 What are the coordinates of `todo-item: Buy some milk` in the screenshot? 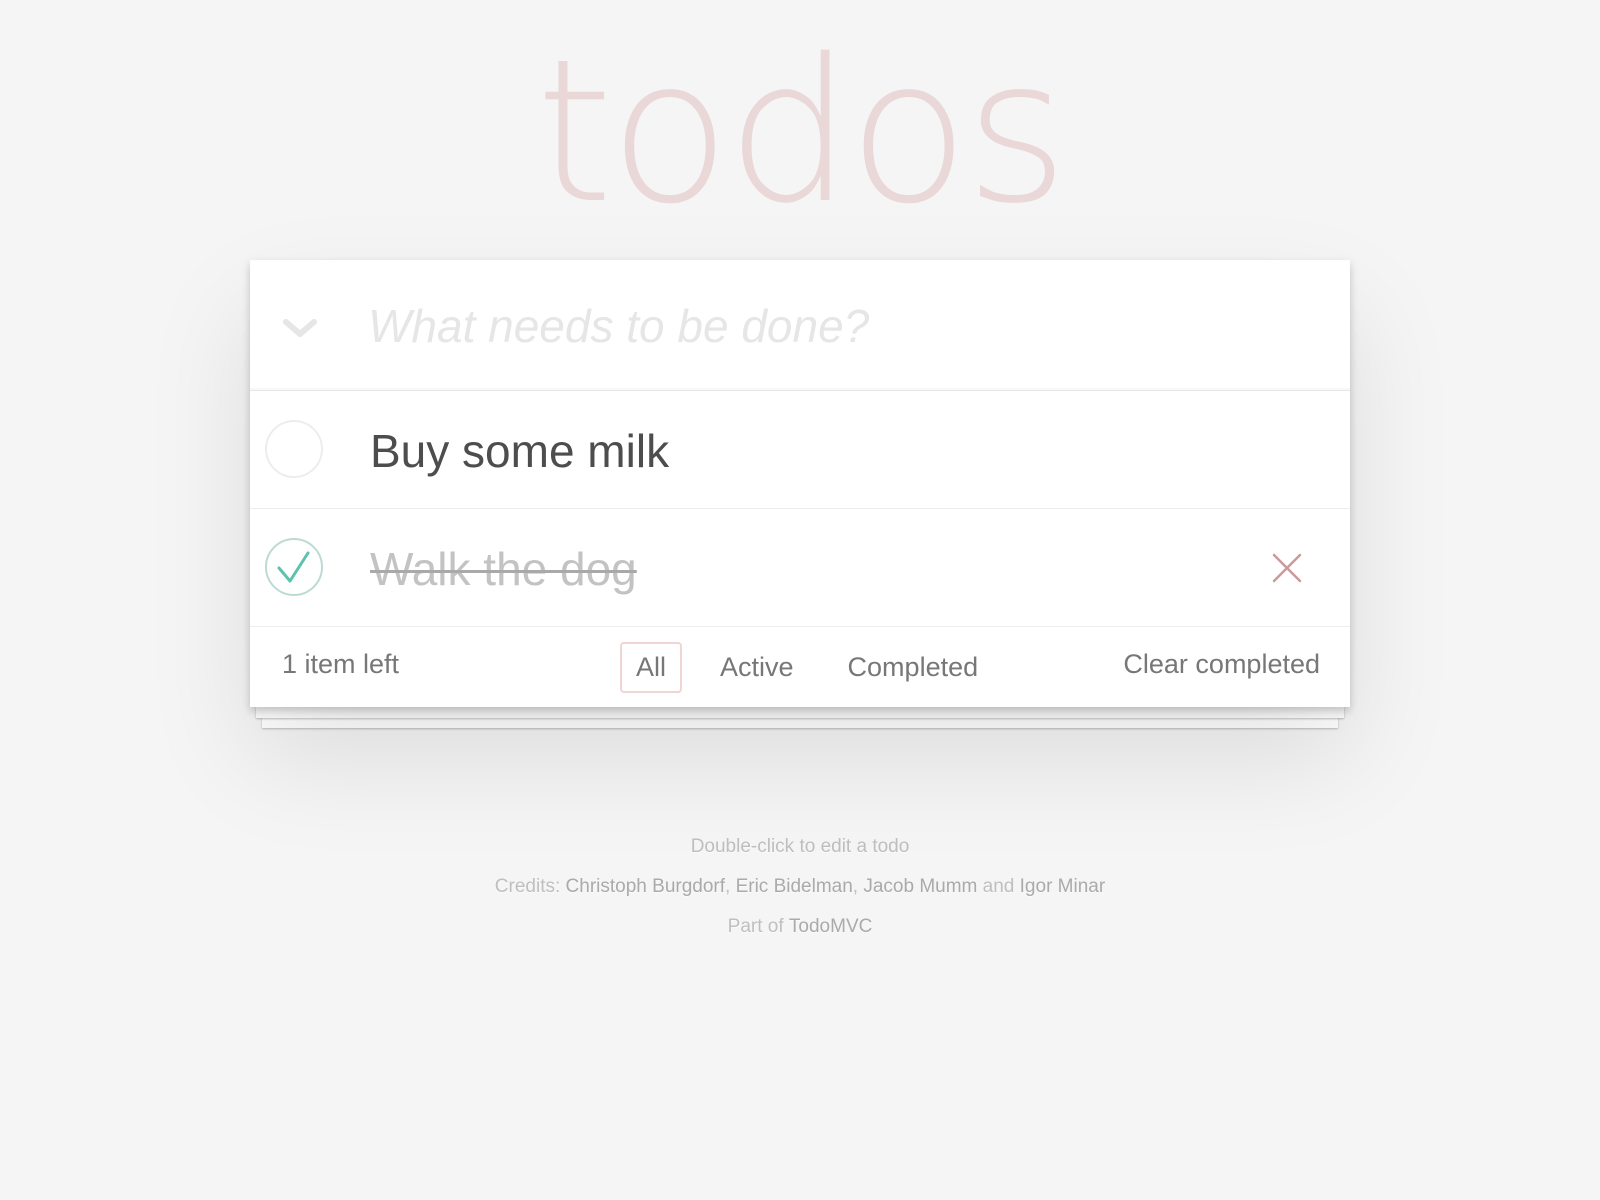 It's located at (800, 450).